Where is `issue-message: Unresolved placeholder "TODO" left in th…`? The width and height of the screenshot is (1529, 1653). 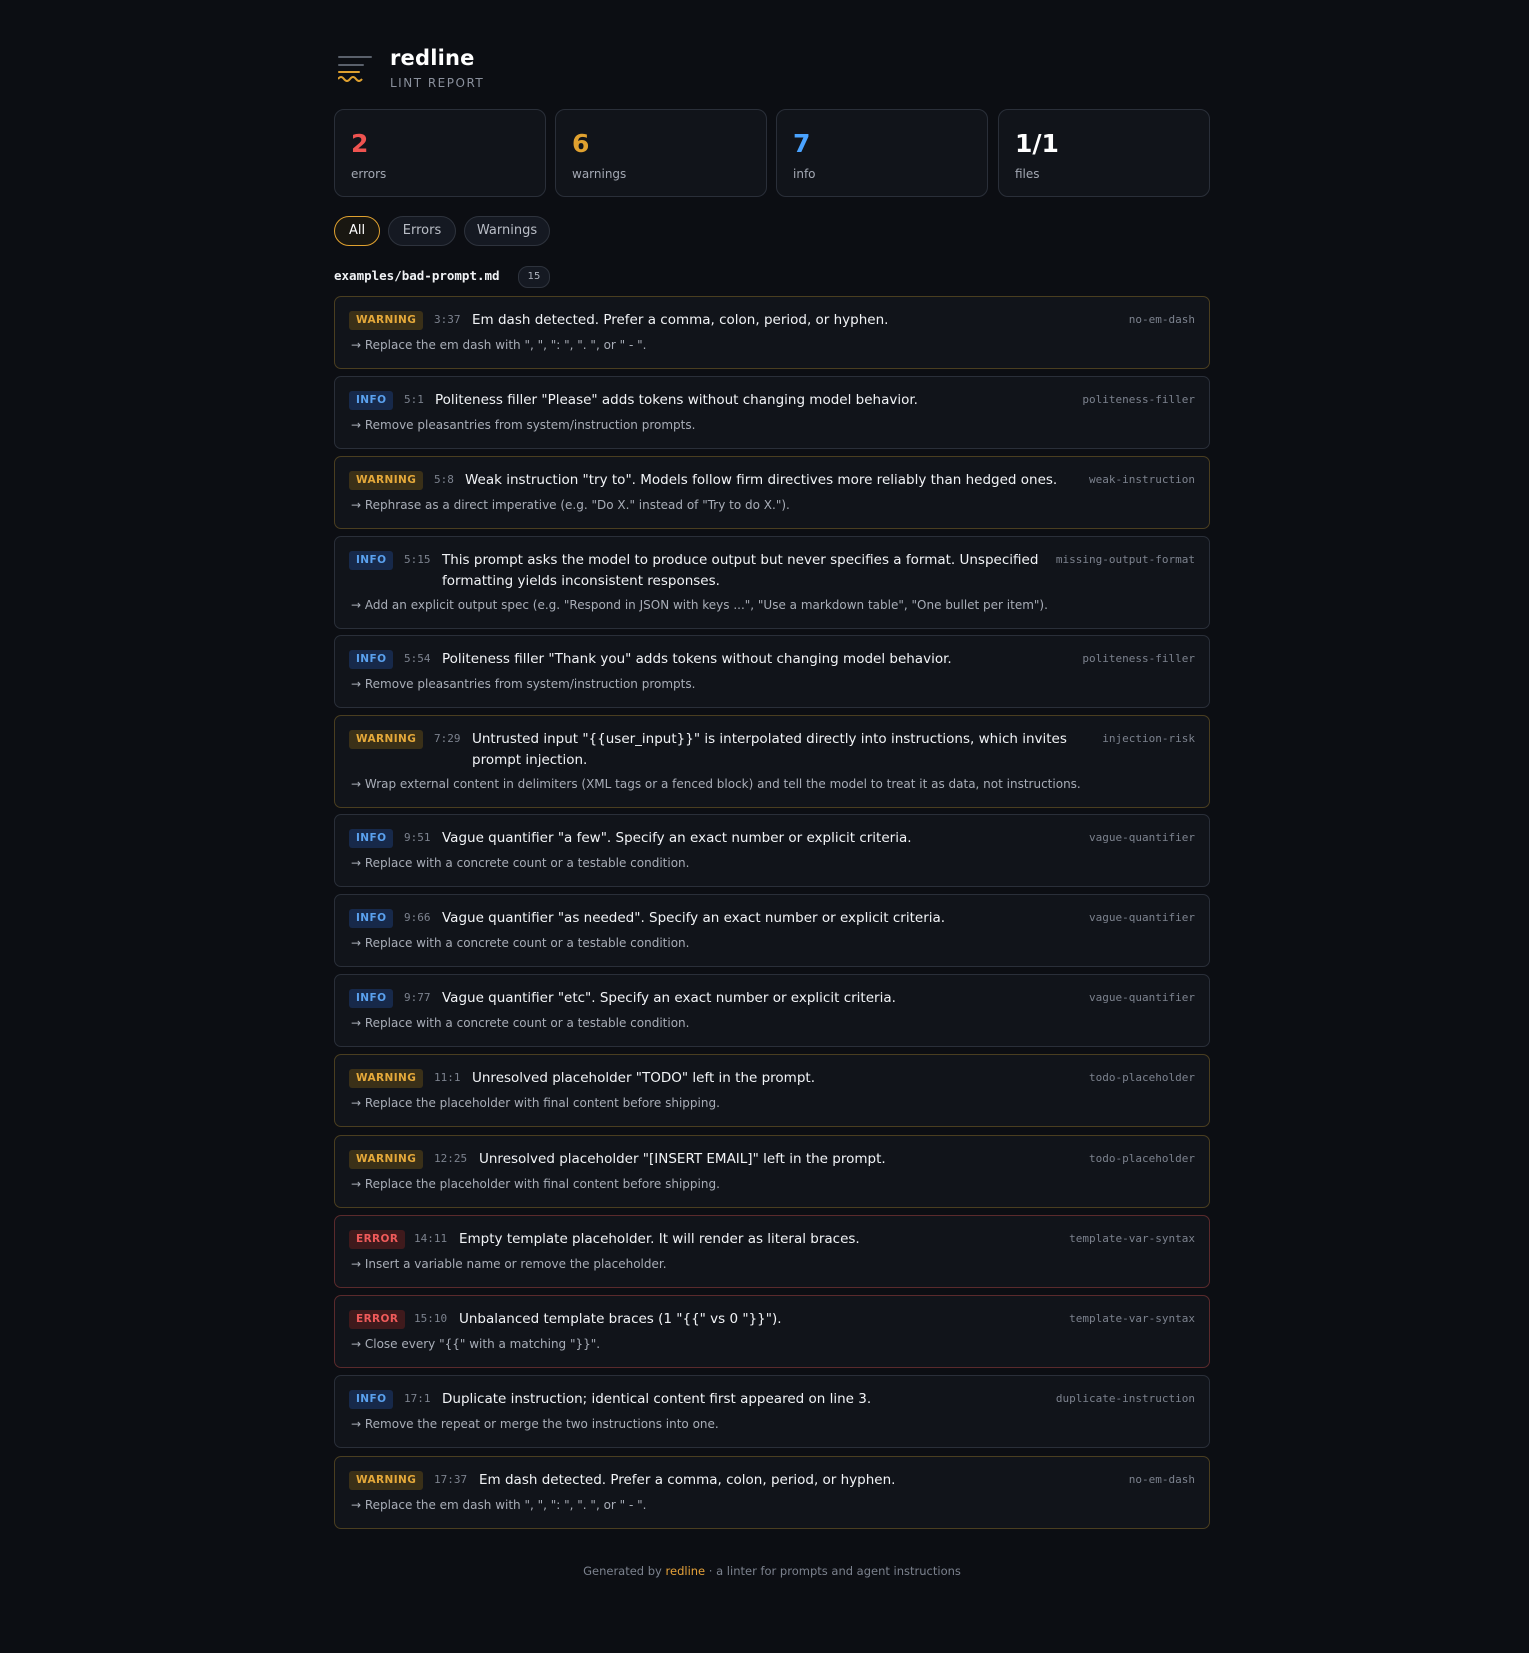
issue-message: Unresolved placeholder "TODO" left in th… is located at coordinates (643, 1078).